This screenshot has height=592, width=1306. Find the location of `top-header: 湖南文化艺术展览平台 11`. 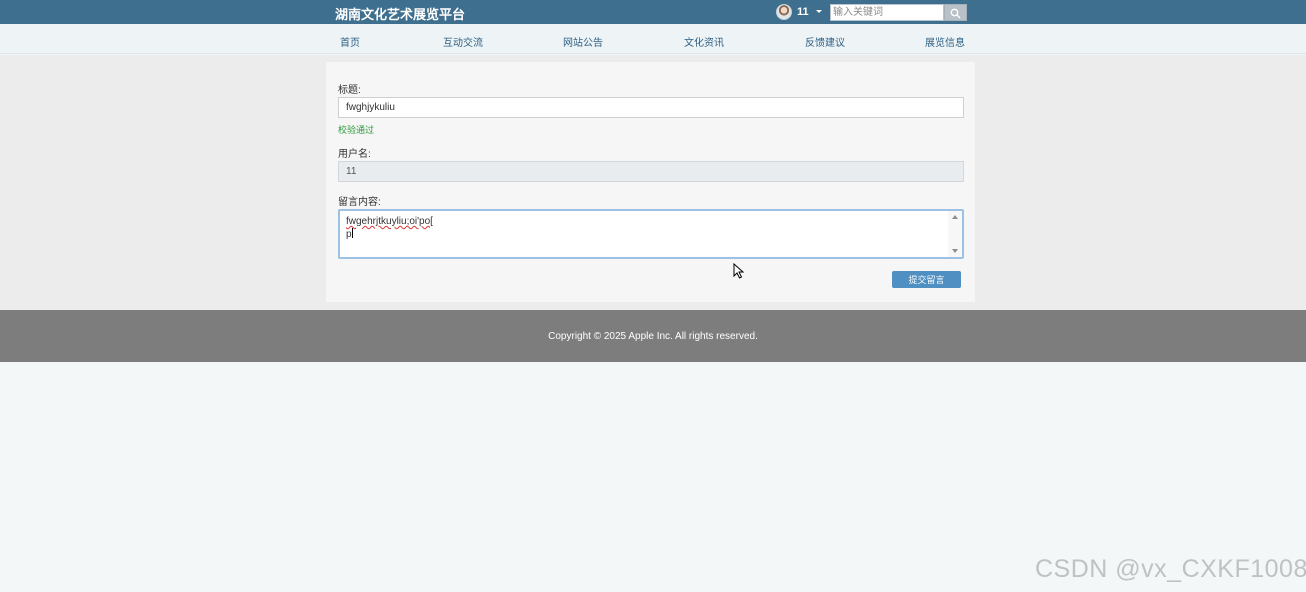

top-header: 湖南文化艺术展览平台 11 is located at coordinates (653, 12).